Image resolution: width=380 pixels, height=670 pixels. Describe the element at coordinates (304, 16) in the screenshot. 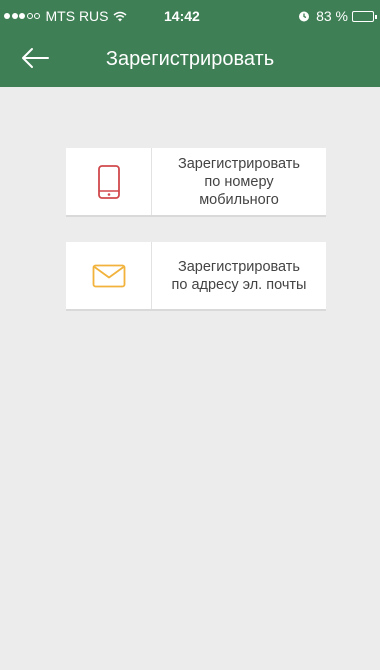

I see `alarm-clock-icon` at that location.